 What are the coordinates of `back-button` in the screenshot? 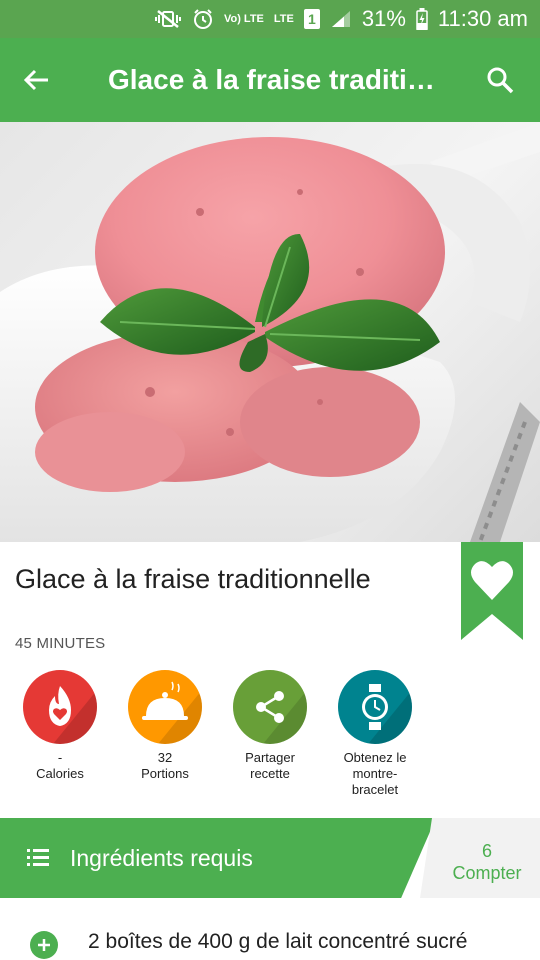 It's located at (36, 80).